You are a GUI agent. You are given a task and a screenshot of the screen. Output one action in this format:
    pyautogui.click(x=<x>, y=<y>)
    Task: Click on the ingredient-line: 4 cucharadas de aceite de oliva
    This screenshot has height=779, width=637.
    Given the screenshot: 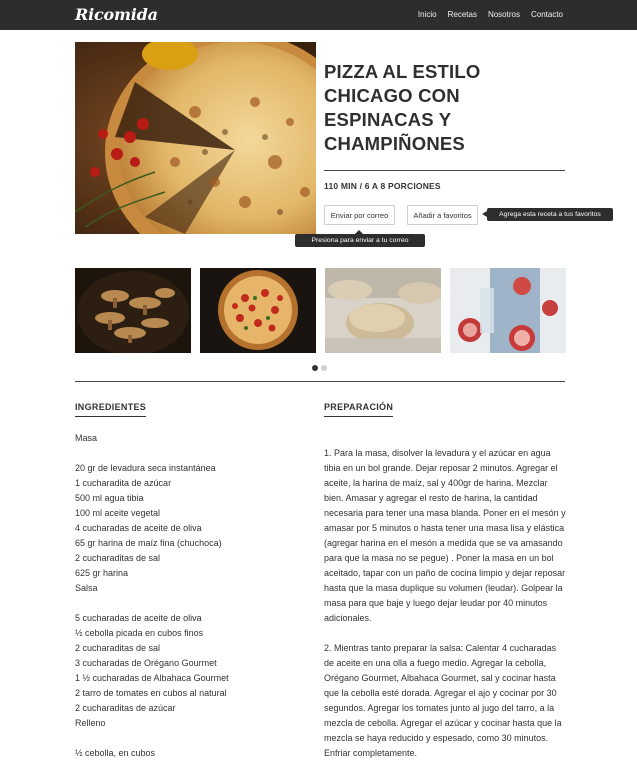 What is the action you would take?
    pyautogui.click(x=138, y=528)
    